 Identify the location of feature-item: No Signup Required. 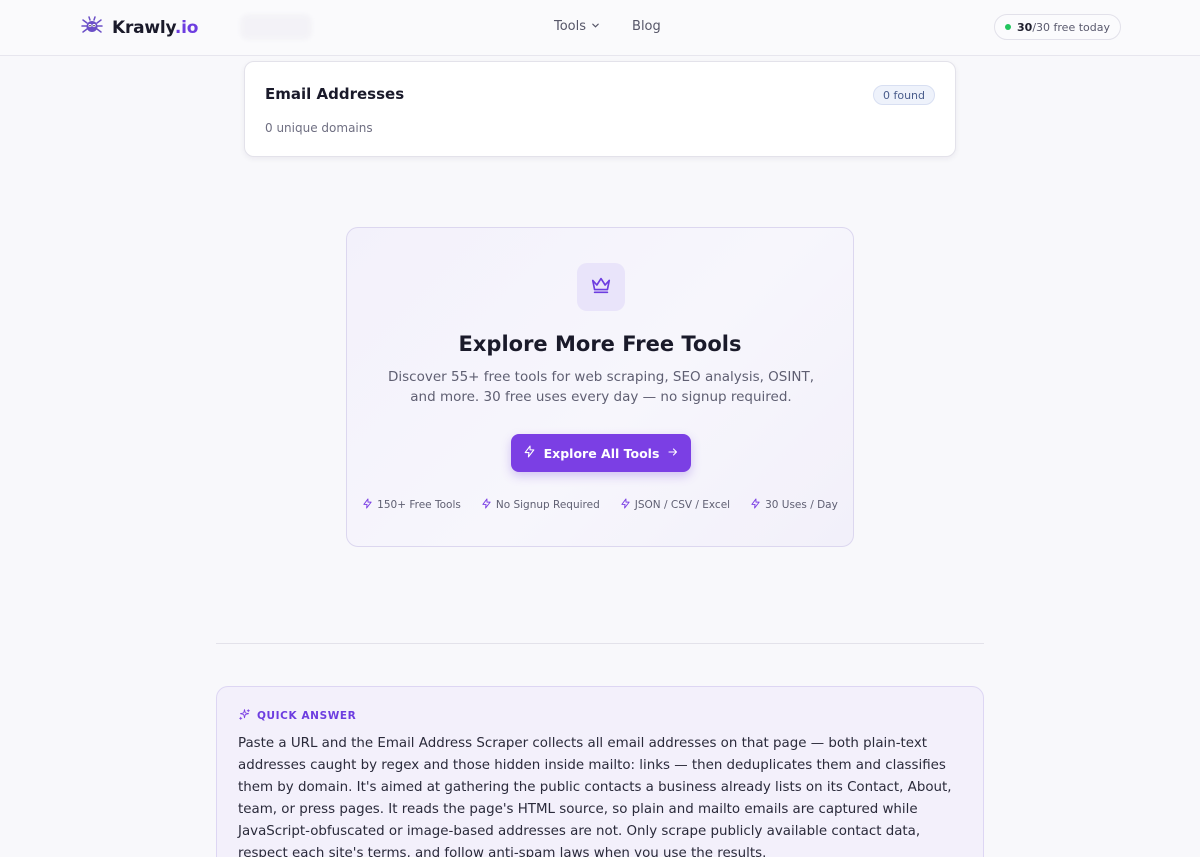
(540, 505).